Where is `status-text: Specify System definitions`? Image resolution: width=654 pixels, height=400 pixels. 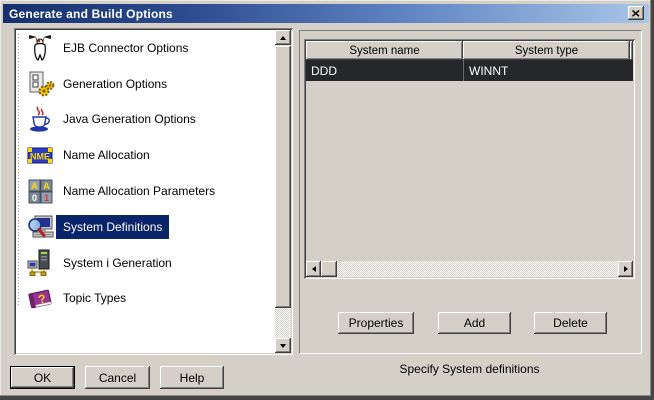
status-text: Specify System definitions is located at coordinates (469, 369).